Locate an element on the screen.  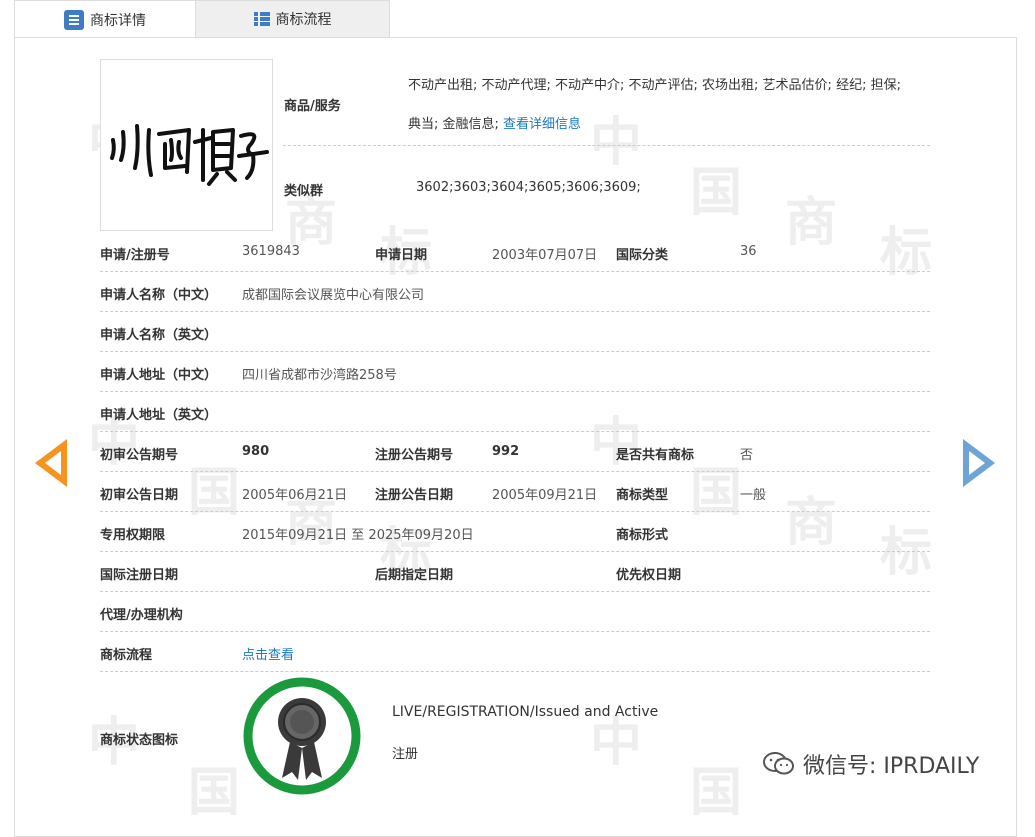
tm-type-value: 一般 is located at coordinates (753, 495).